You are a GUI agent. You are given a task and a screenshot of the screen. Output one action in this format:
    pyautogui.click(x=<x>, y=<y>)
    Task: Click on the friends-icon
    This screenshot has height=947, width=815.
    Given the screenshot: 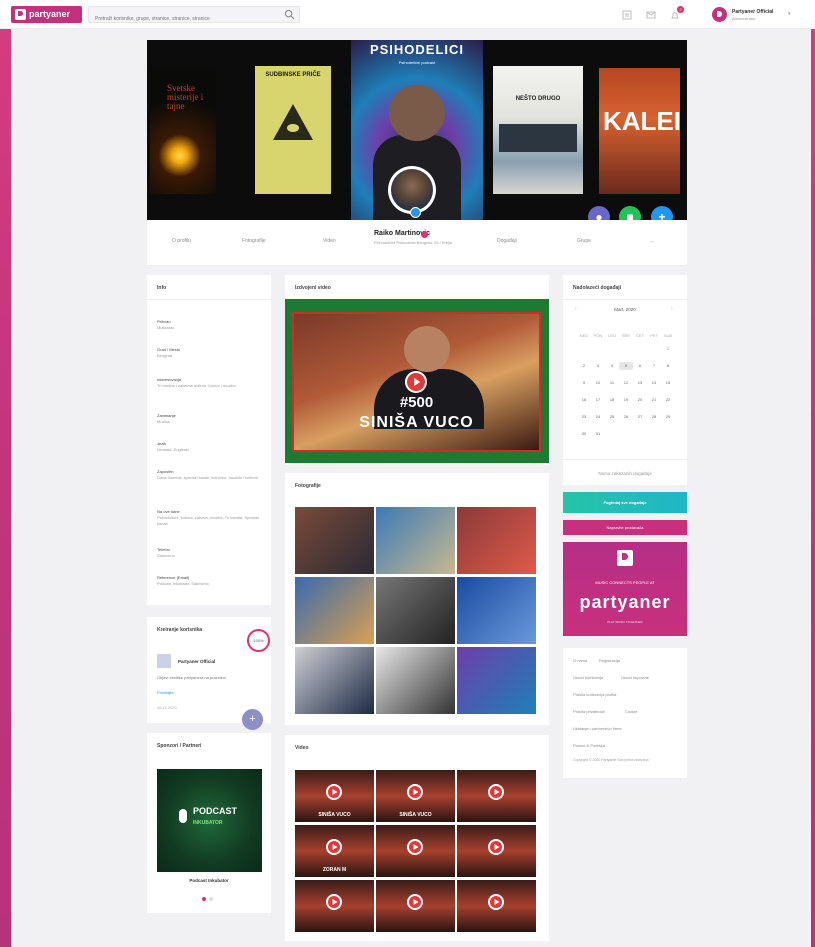 What is the action you would take?
    pyautogui.click(x=627, y=15)
    